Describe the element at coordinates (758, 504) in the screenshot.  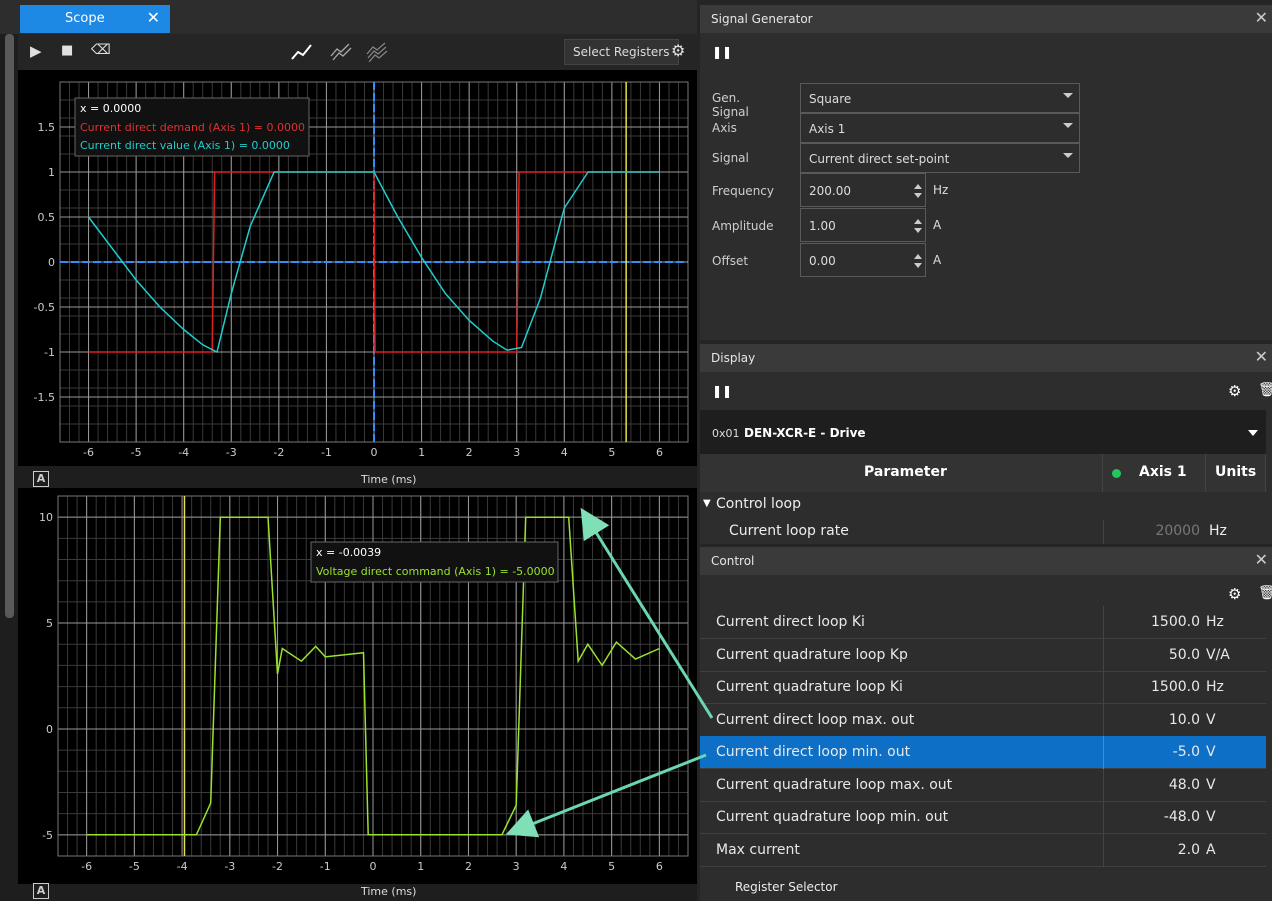
I see `group-label: Control loop` at that location.